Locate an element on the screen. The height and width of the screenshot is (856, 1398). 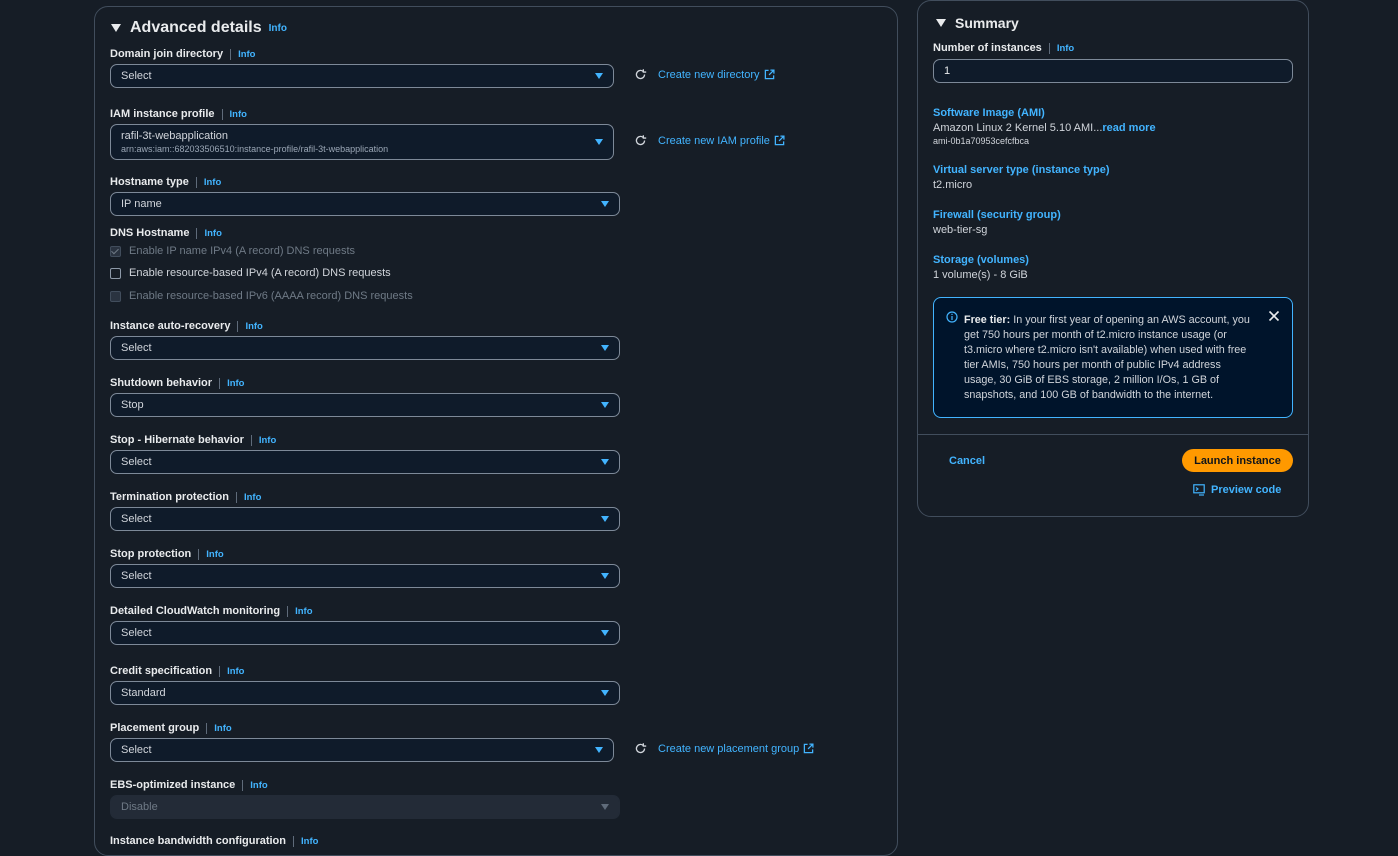
create-placement-group-link: Create new placement group is located at coordinates (724, 748).